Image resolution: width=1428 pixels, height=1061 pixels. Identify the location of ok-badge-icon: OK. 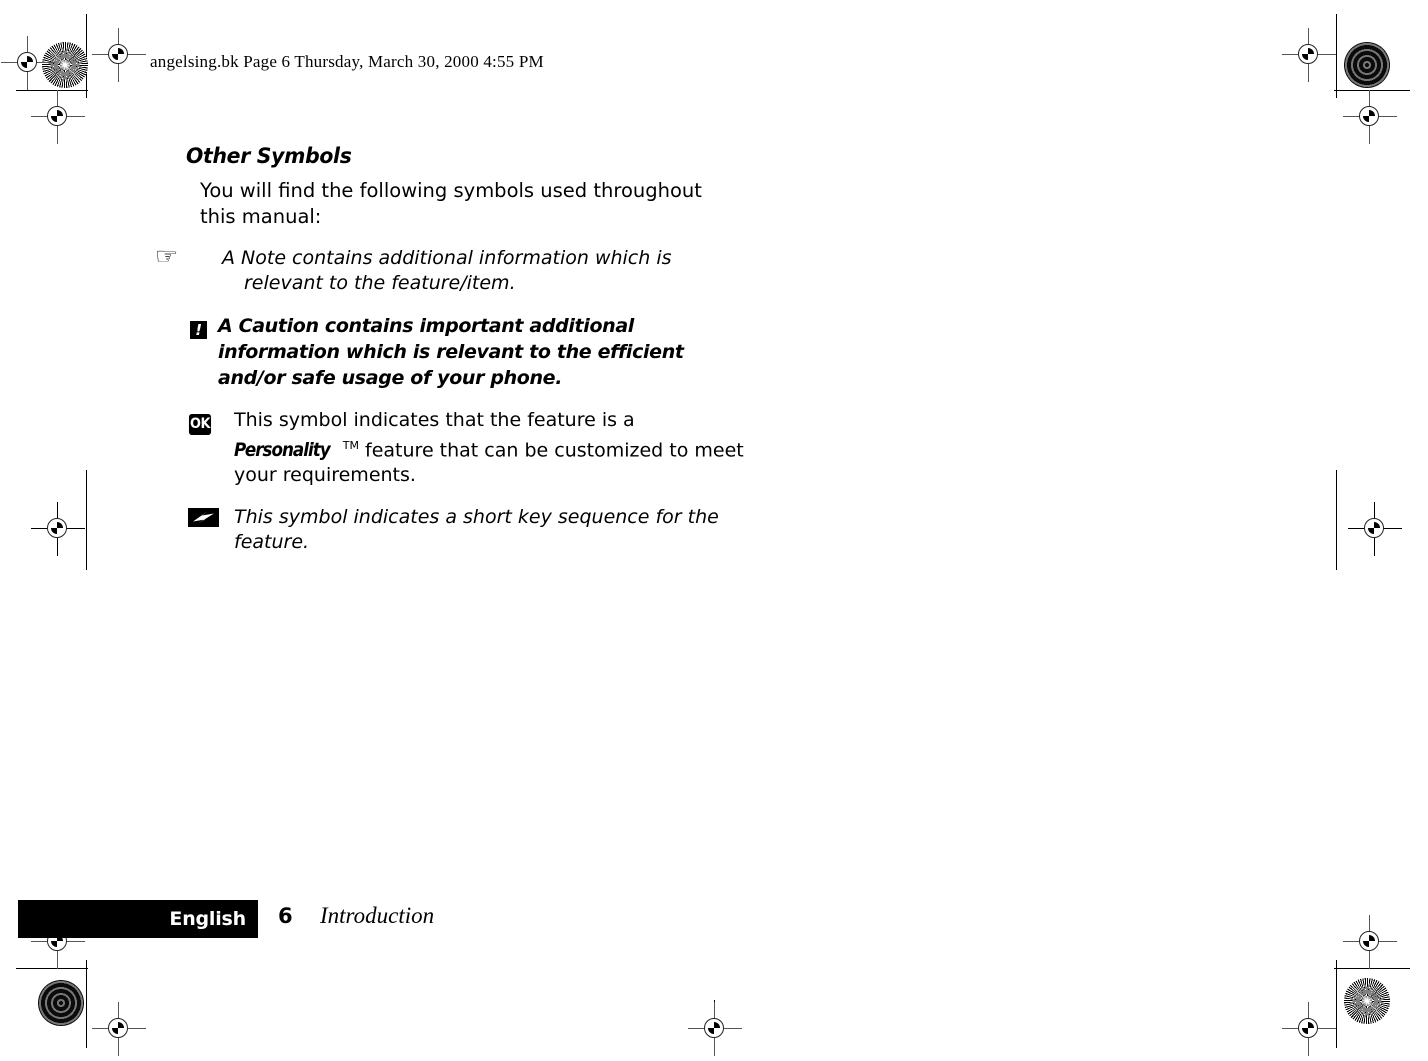
(200, 422).